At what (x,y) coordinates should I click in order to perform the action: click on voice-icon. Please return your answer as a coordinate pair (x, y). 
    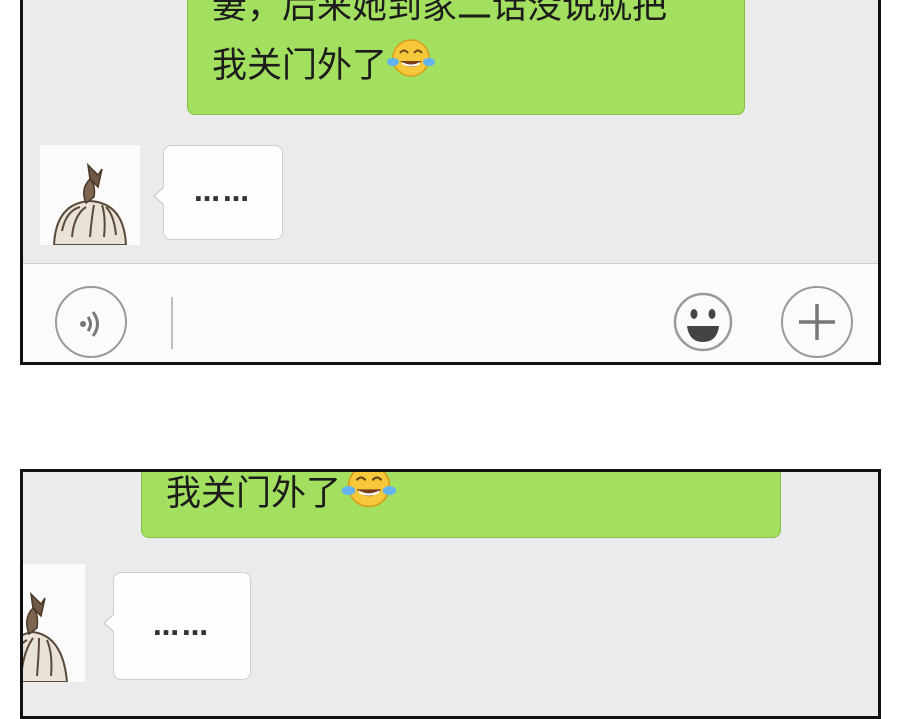
    Looking at the image, I should click on (89, 324).